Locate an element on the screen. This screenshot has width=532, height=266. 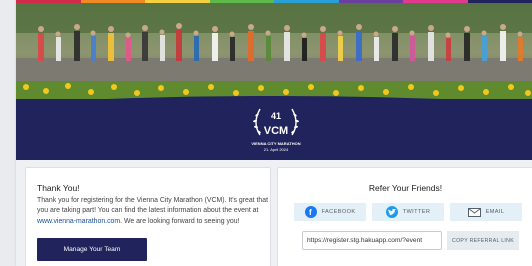
twitter-share-button: TWITTER is located at coordinates (408, 212).